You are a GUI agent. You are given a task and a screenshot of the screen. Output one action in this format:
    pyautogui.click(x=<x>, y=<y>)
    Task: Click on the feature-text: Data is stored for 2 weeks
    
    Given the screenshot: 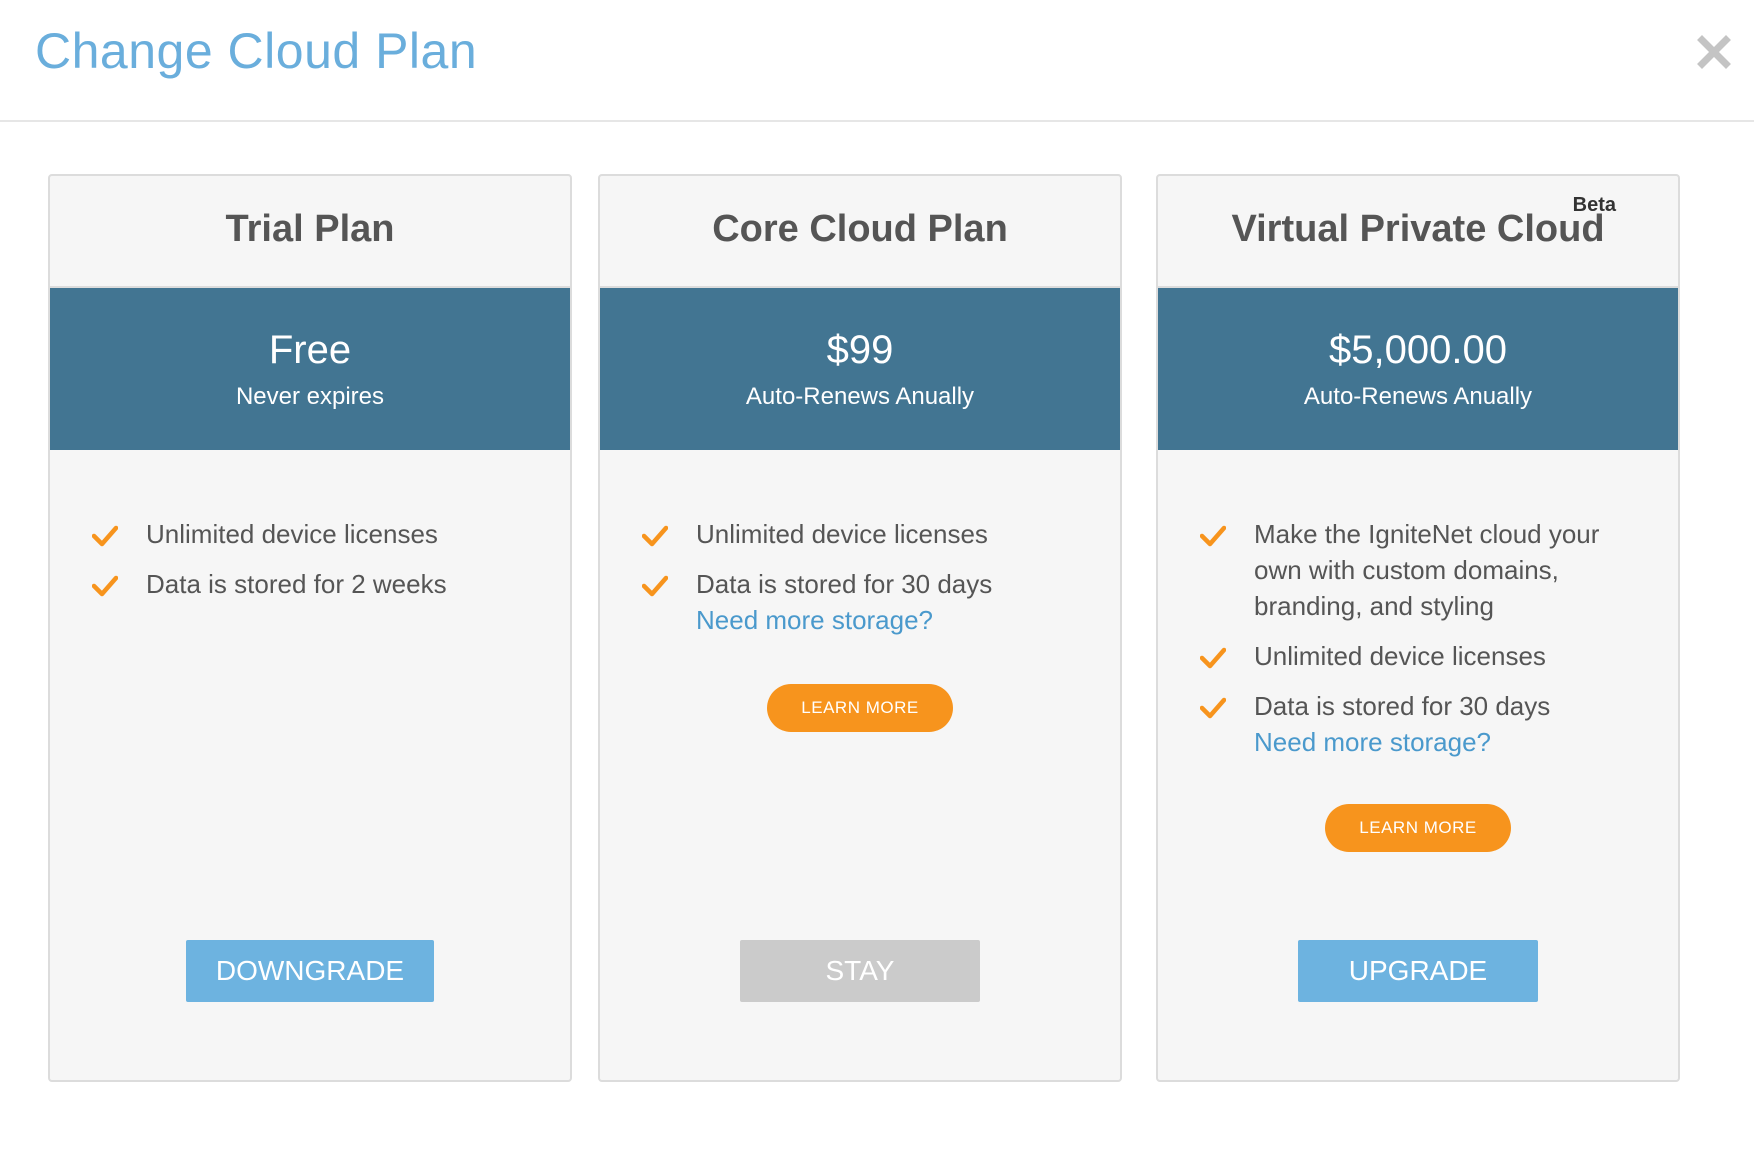 What is the action you would take?
    pyautogui.click(x=296, y=584)
    